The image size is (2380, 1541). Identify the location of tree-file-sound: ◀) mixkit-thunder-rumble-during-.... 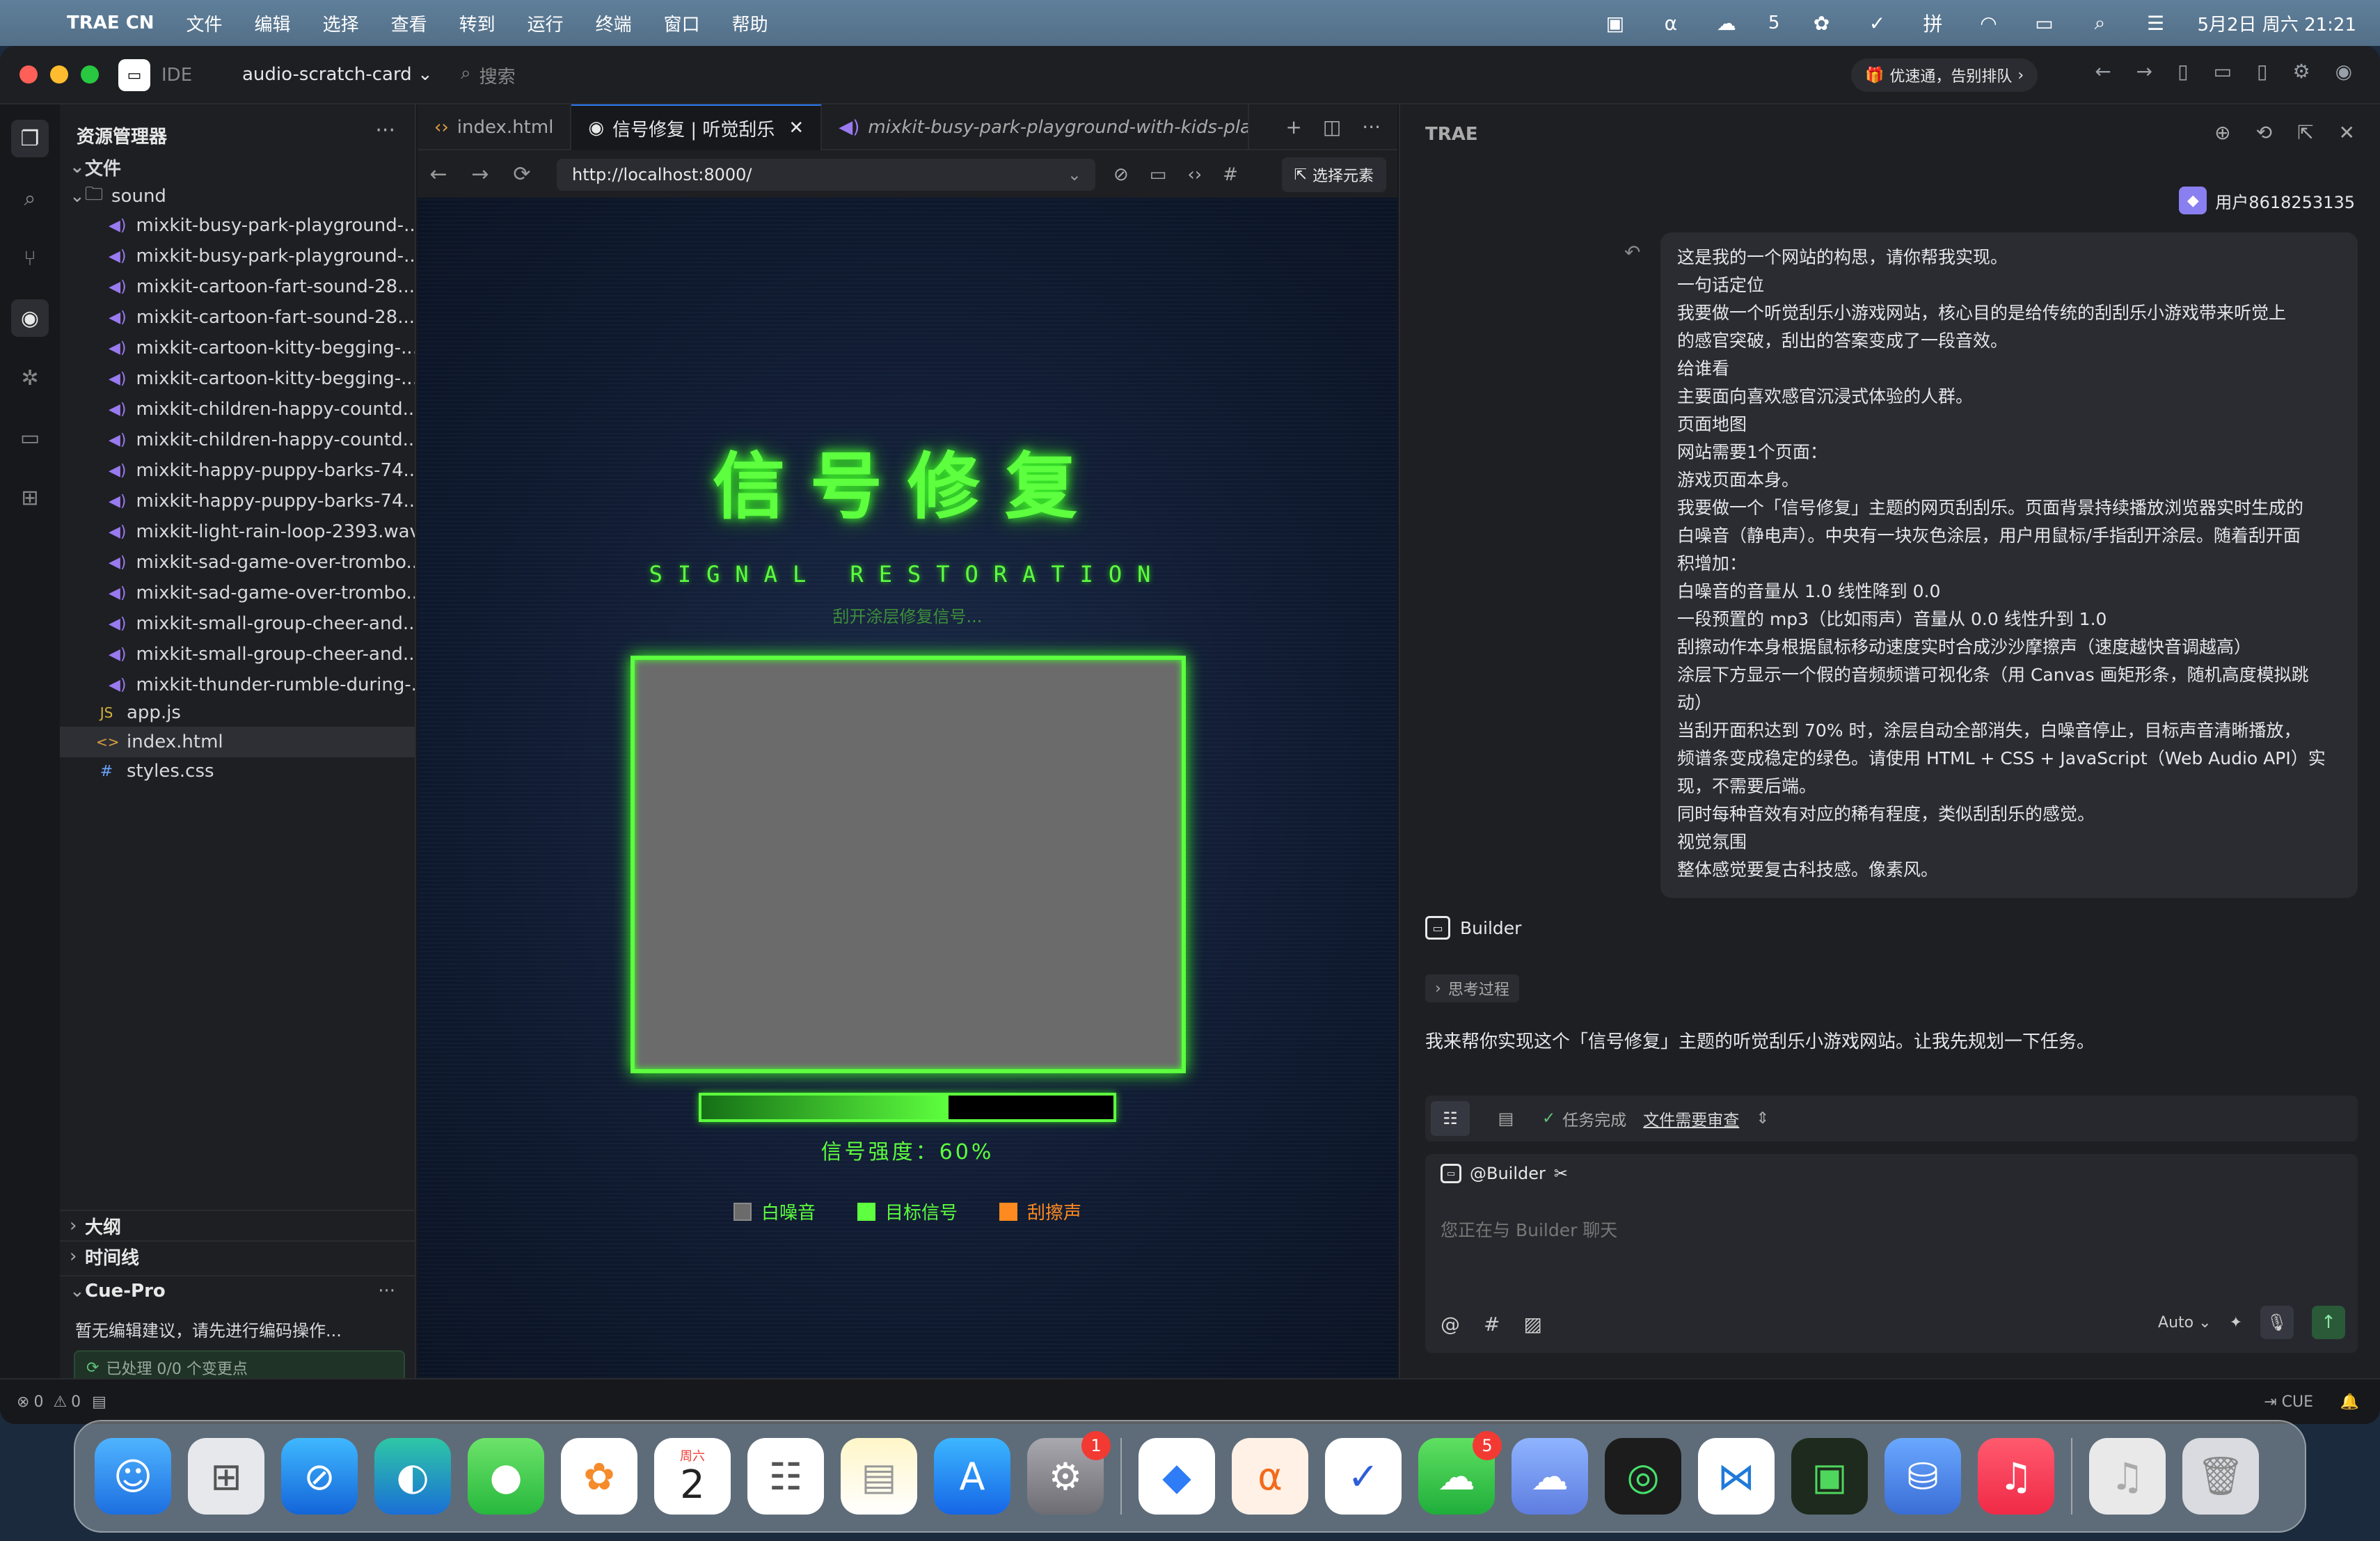
(237, 685).